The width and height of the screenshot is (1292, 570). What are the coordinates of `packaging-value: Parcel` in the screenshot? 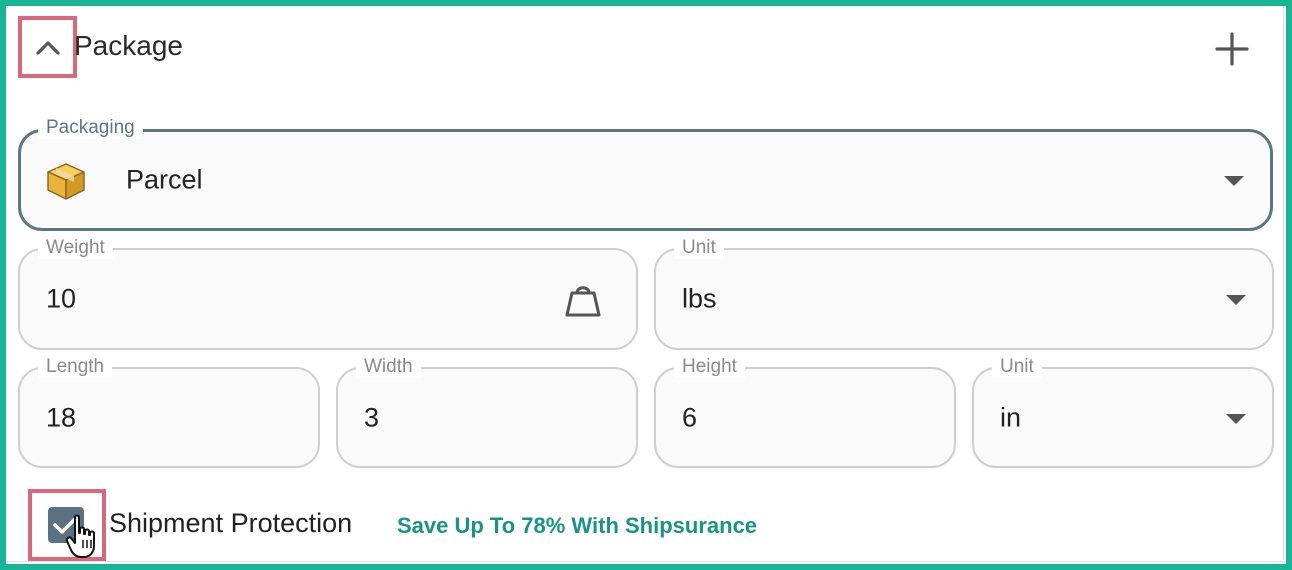 It's located at (164, 179).